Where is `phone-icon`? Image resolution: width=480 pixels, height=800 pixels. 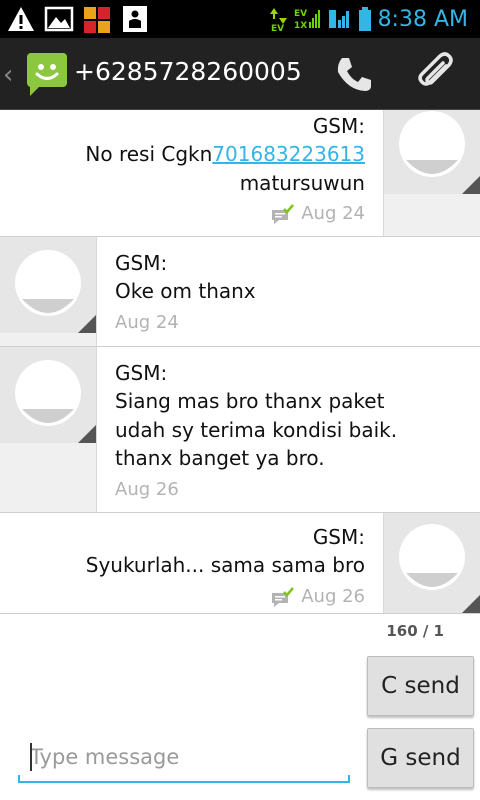
phone-icon is located at coordinates (354, 74).